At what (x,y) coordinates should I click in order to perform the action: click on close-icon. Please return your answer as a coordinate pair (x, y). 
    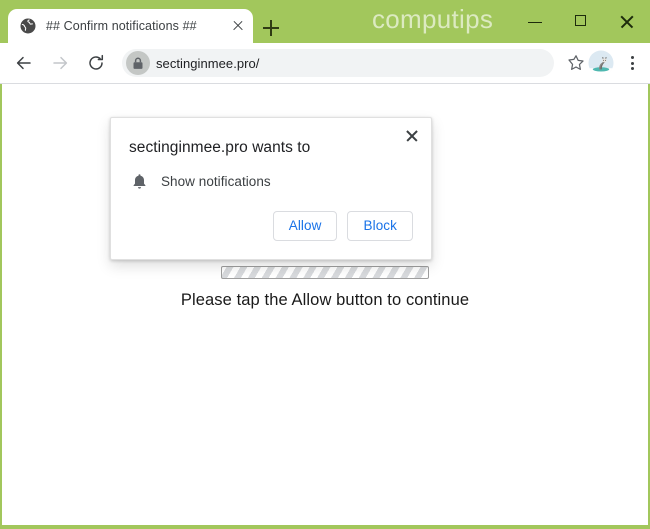
    Looking at the image, I should click on (238, 26).